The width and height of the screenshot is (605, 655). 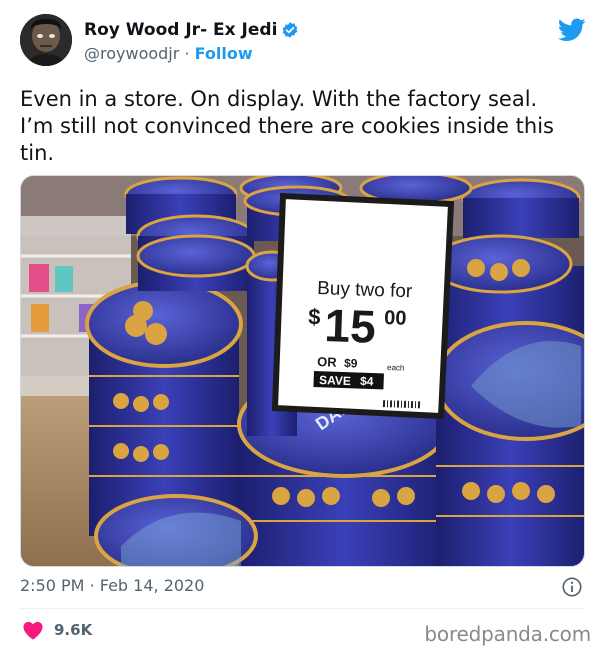 I want to click on sign-or: OR, so click(x=327, y=362).